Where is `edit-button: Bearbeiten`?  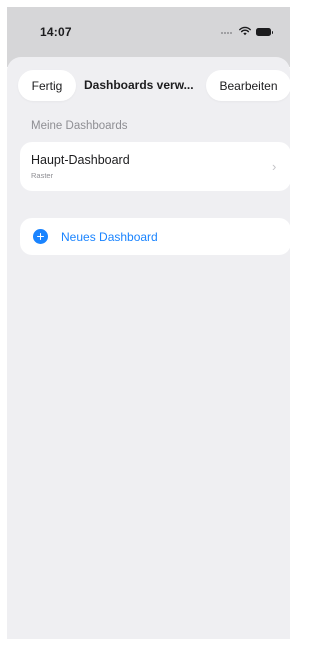
edit-button: Bearbeiten is located at coordinates (248, 85).